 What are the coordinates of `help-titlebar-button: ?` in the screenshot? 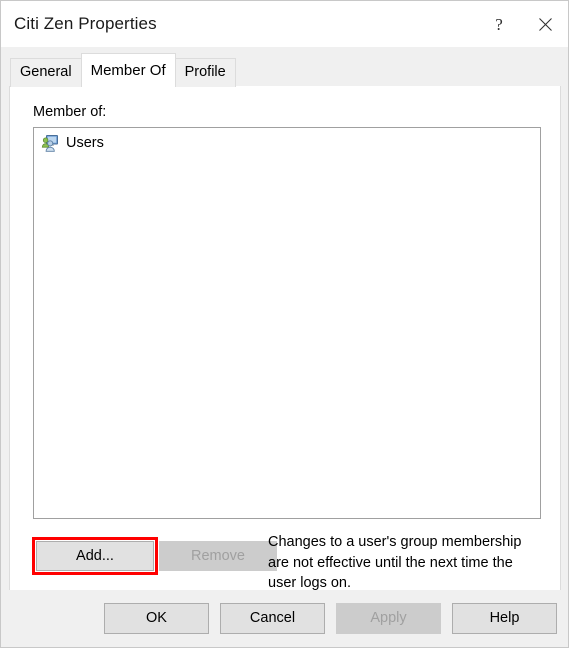 It's located at (499, 24).